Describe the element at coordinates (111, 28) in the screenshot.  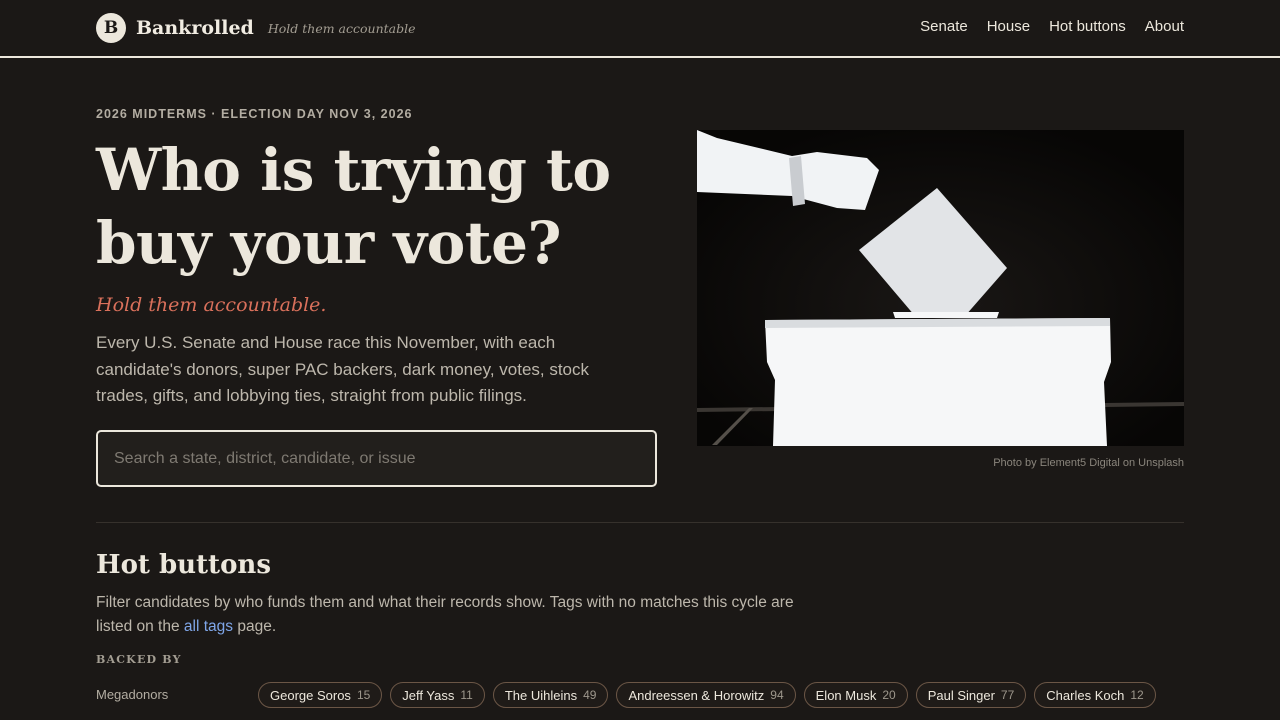
I see `brand-logo: B` at that location.